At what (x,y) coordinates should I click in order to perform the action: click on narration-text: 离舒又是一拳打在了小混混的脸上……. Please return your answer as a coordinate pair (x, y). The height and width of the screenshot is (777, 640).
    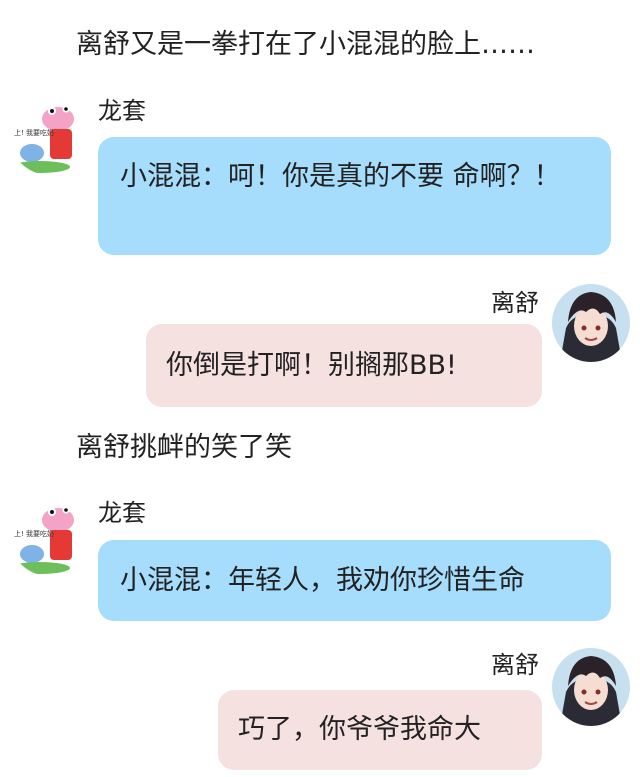
    Looking at the image, I should click on (305, 44).